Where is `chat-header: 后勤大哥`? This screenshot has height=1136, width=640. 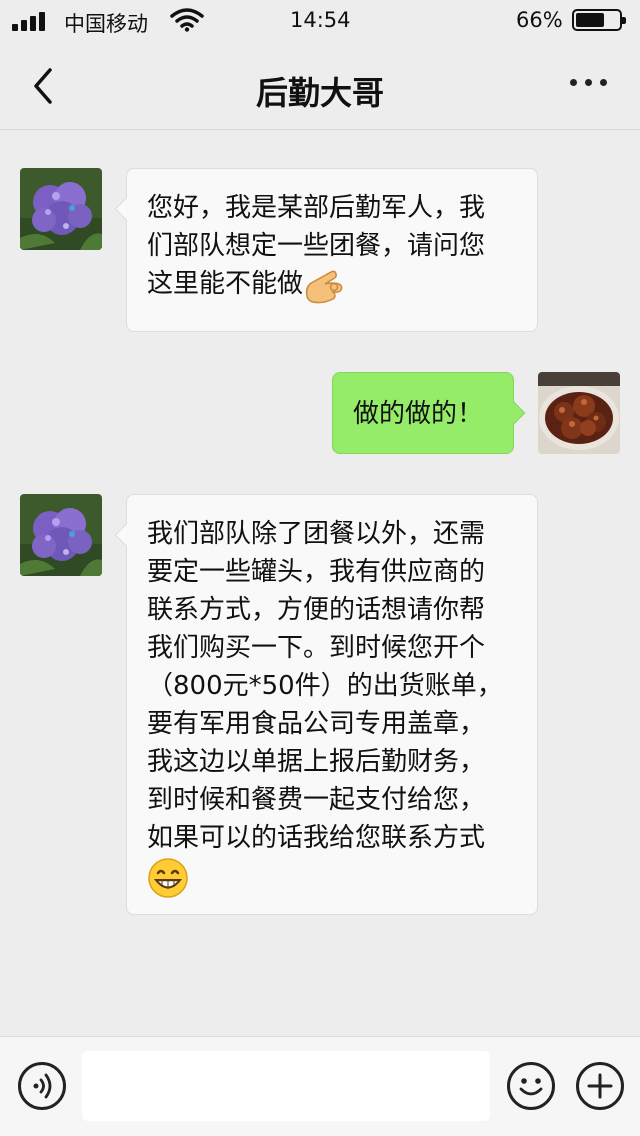
chat-header: 后勤大哥 is located at coordinates (320, 85).